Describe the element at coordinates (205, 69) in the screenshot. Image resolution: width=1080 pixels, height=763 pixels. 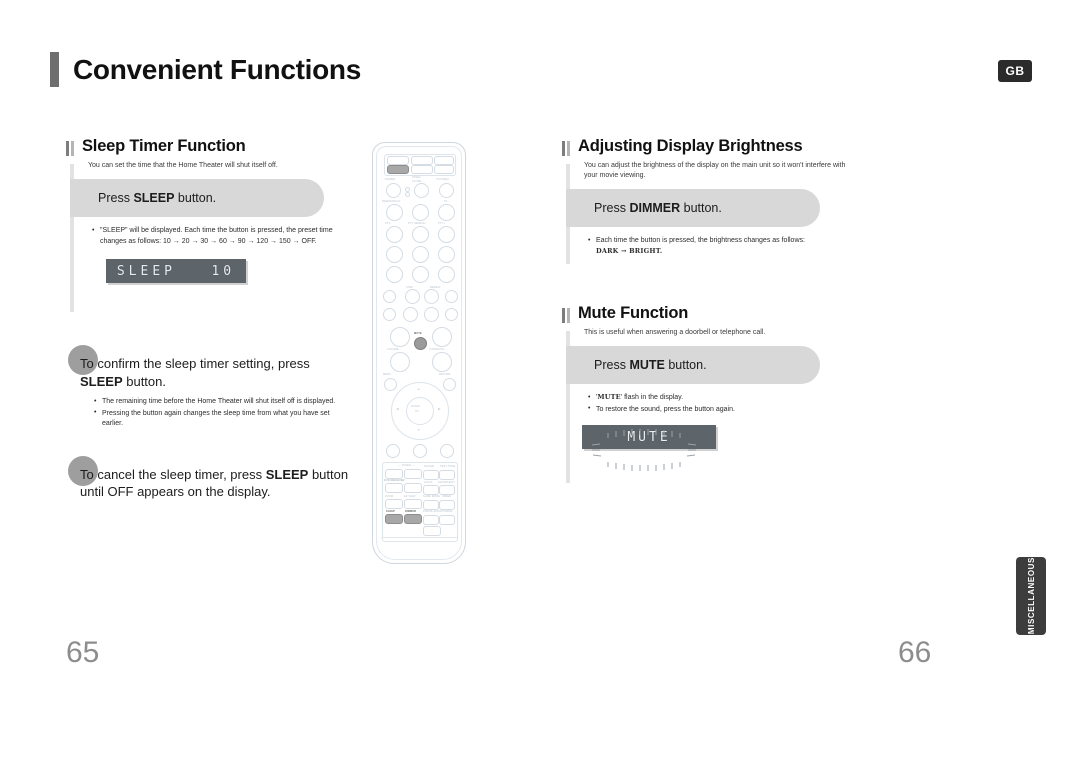
I see `page-header: Convenient Functions` at that location.